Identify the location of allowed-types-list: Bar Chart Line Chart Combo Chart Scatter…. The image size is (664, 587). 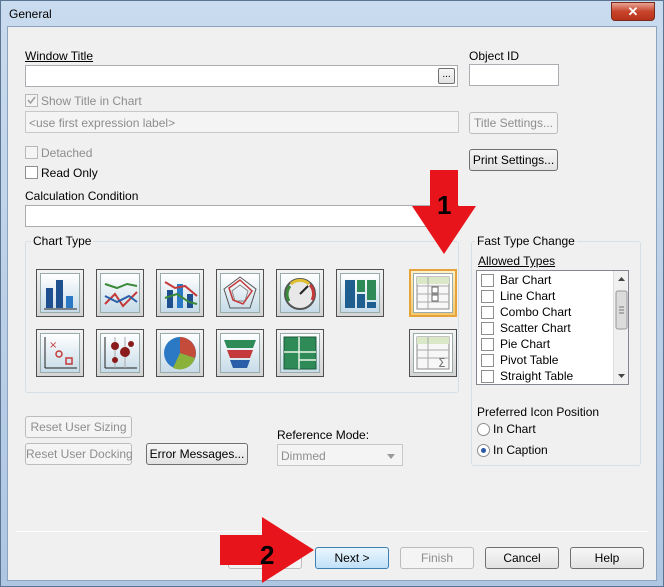
(552, 327).